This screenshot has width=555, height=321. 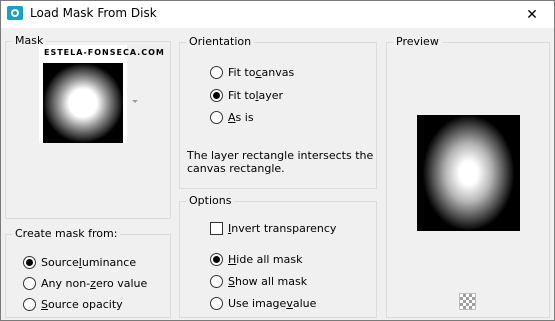 What do you see at coordinates (468, 173) in the screenshot?
I see `preview-image` at bounding box center [468, 173].